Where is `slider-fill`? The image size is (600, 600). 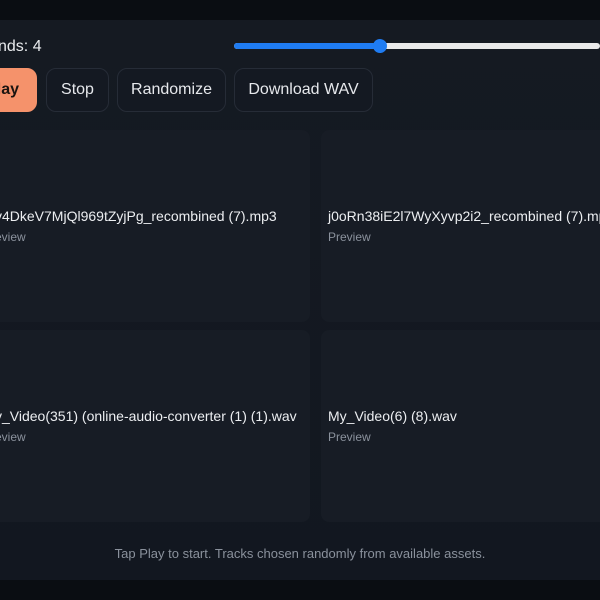
slider-fill is located at coordinates (307, 46).